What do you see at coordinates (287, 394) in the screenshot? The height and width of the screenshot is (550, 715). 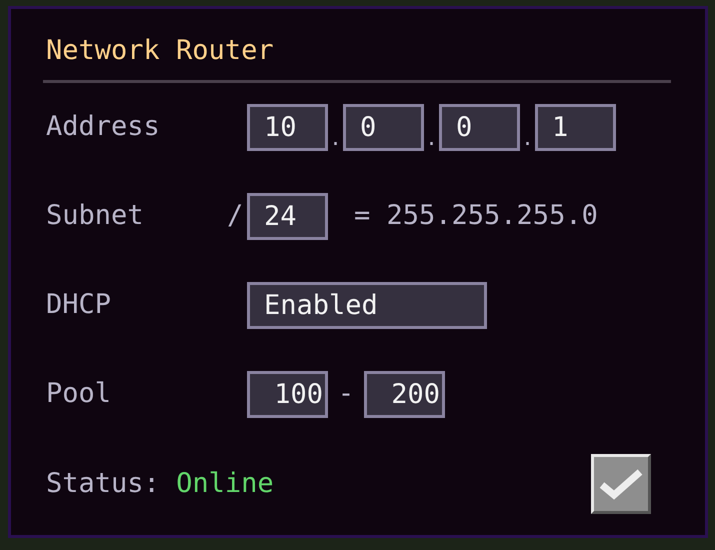 I see `pool-start-field: 100` at bounding box center [287, 394].